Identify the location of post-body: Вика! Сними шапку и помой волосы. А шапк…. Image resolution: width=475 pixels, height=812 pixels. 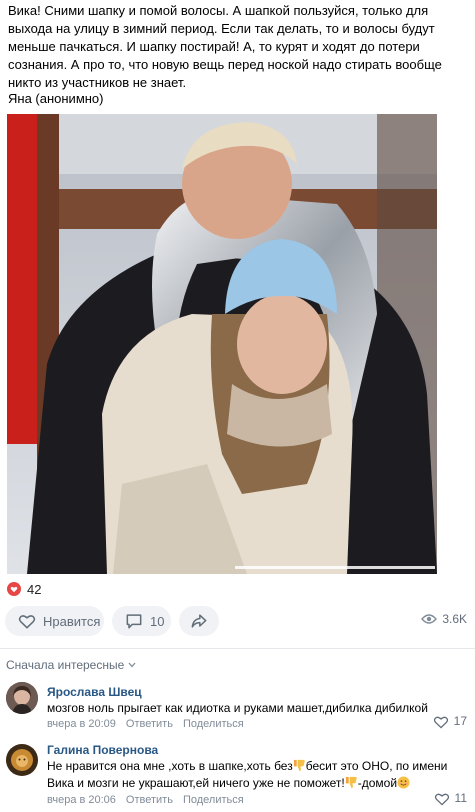
(225, 46).